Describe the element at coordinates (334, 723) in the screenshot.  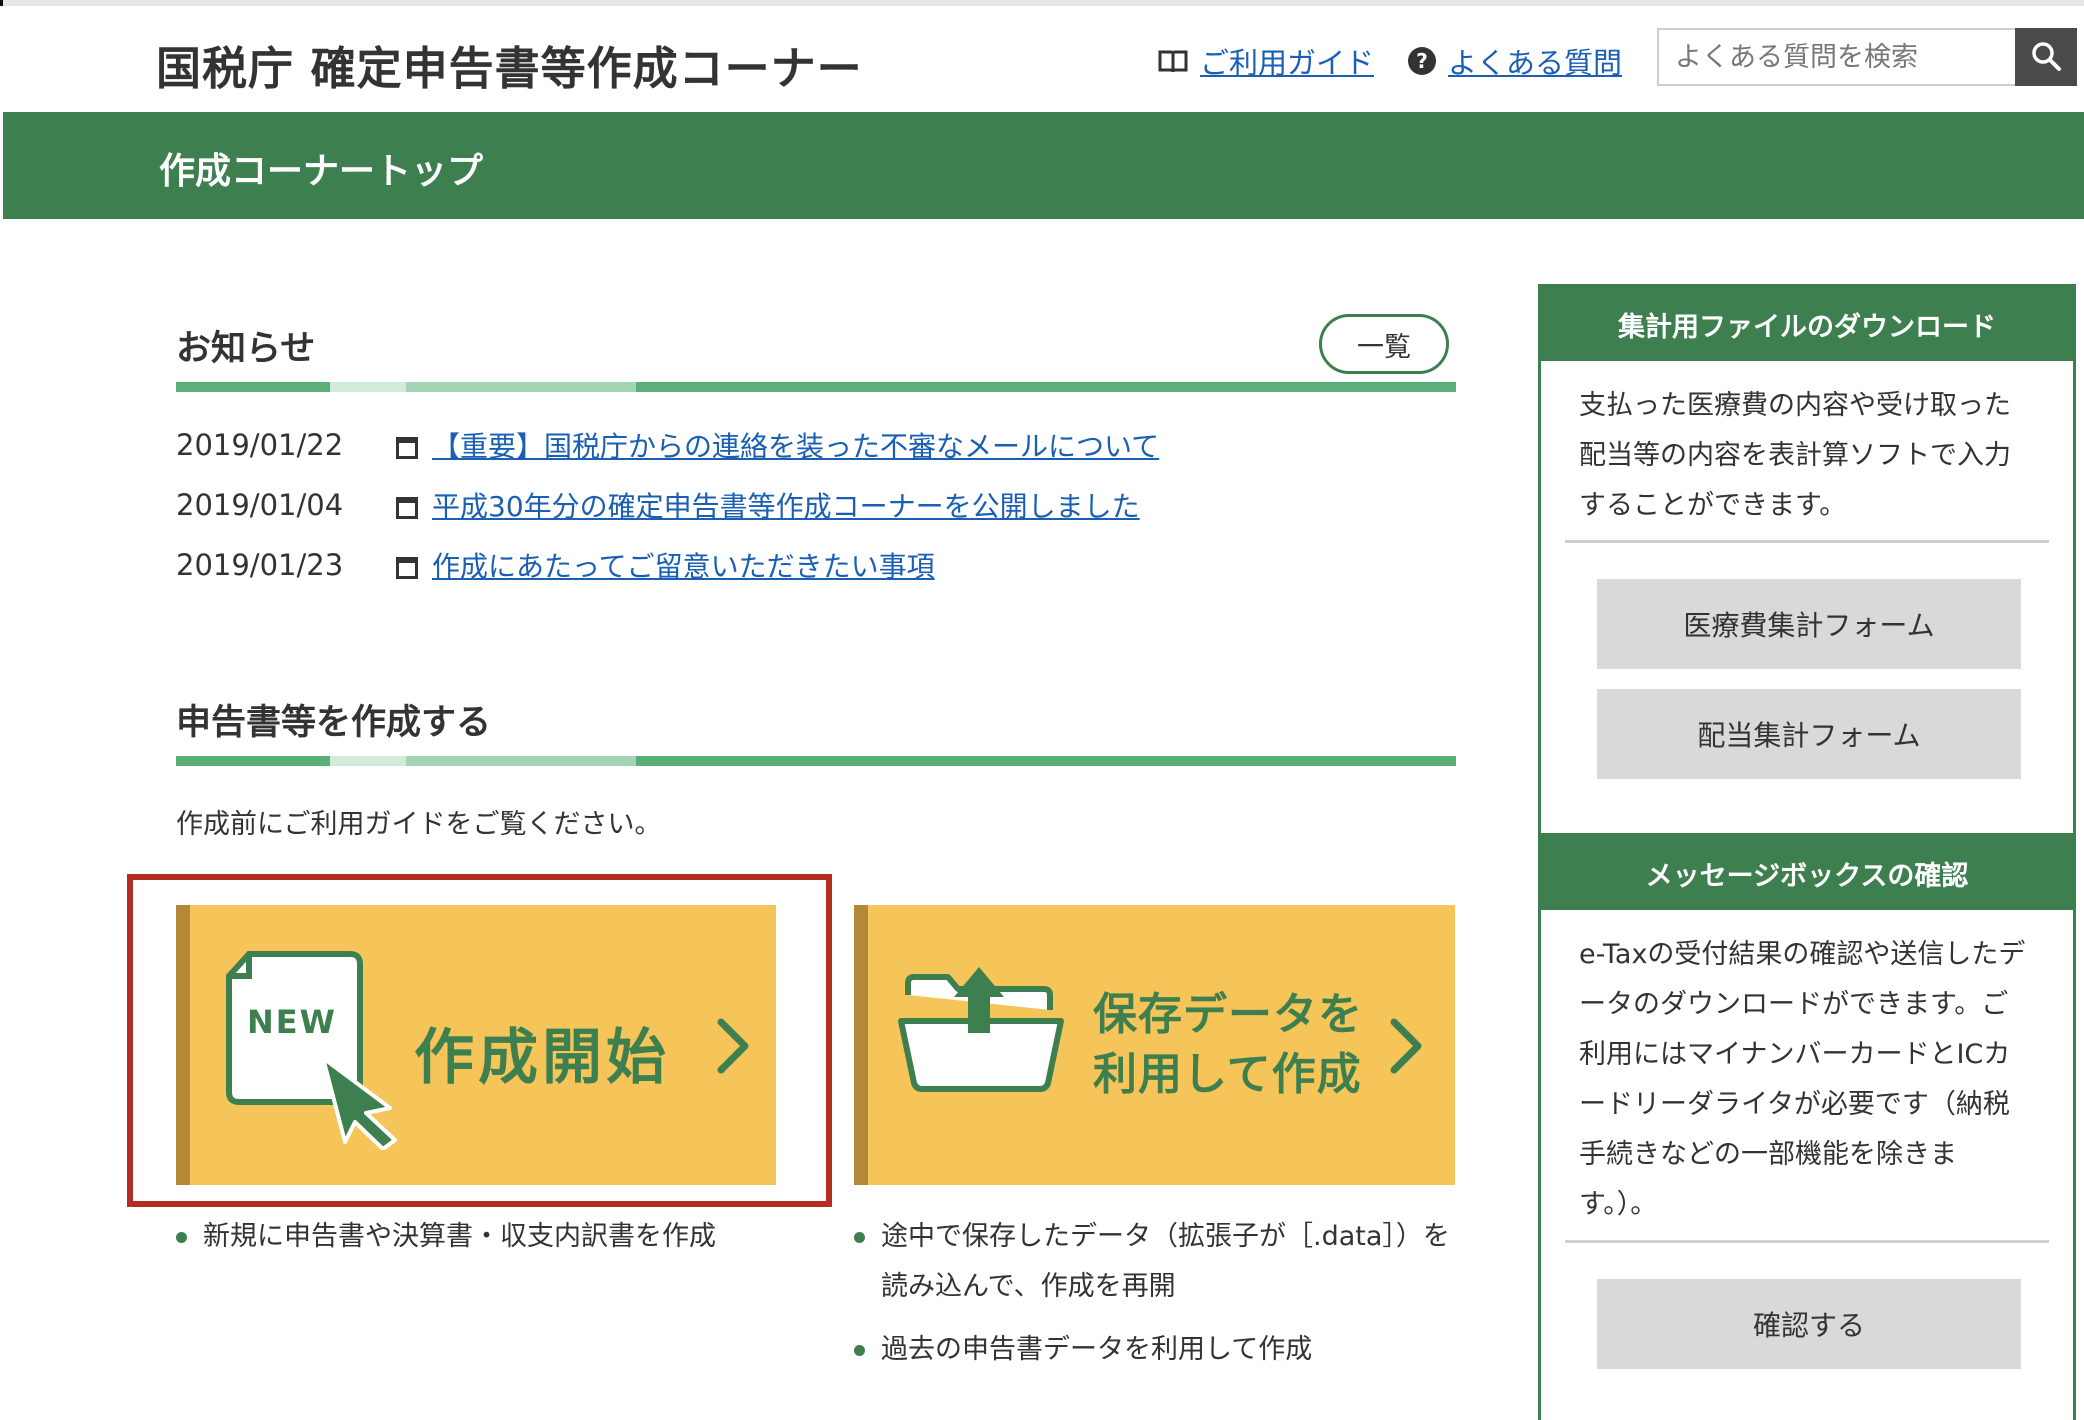
I see `create-section-title: 申告書等を作成する` at that location.